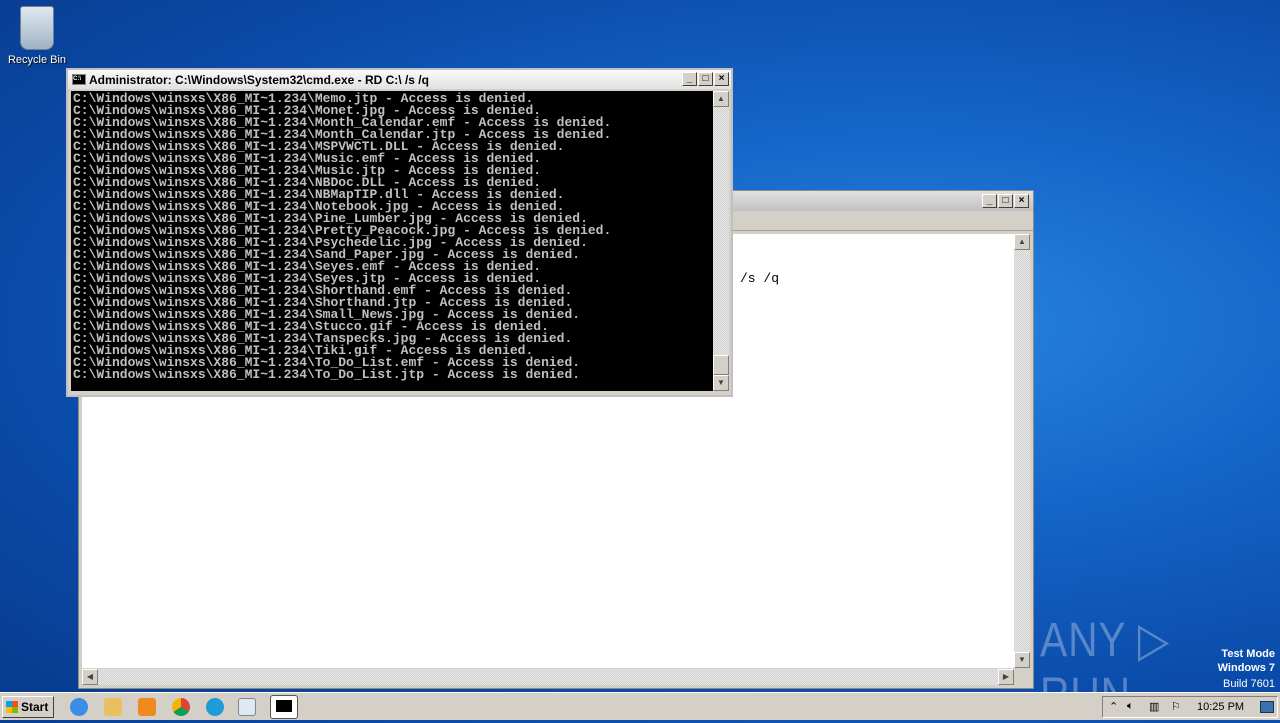  I want to click on scroll-thumb, so click(721, 365).